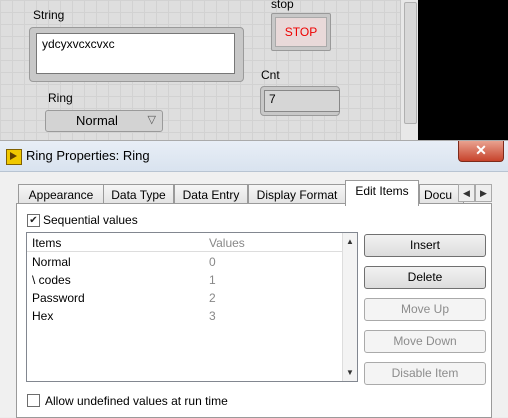 The width and height of the screenshot is (508, 418). Describe the element at coordinates (254, 156) in the screenshot. I see `title-bar: Ring Properties: Ring ✕` at that location.